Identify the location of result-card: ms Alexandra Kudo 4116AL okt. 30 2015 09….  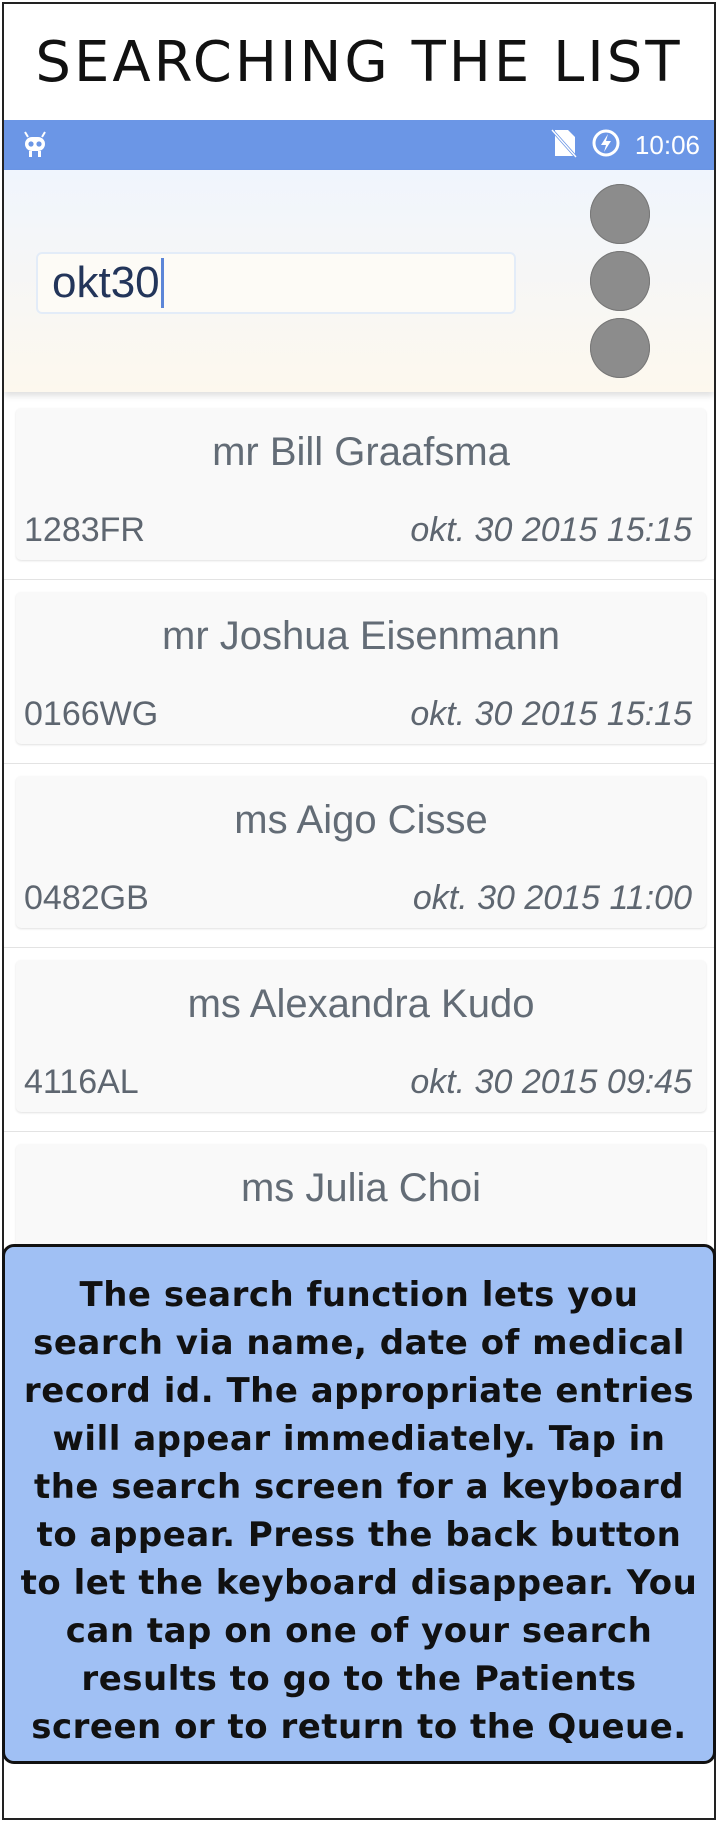
(361, 1036).